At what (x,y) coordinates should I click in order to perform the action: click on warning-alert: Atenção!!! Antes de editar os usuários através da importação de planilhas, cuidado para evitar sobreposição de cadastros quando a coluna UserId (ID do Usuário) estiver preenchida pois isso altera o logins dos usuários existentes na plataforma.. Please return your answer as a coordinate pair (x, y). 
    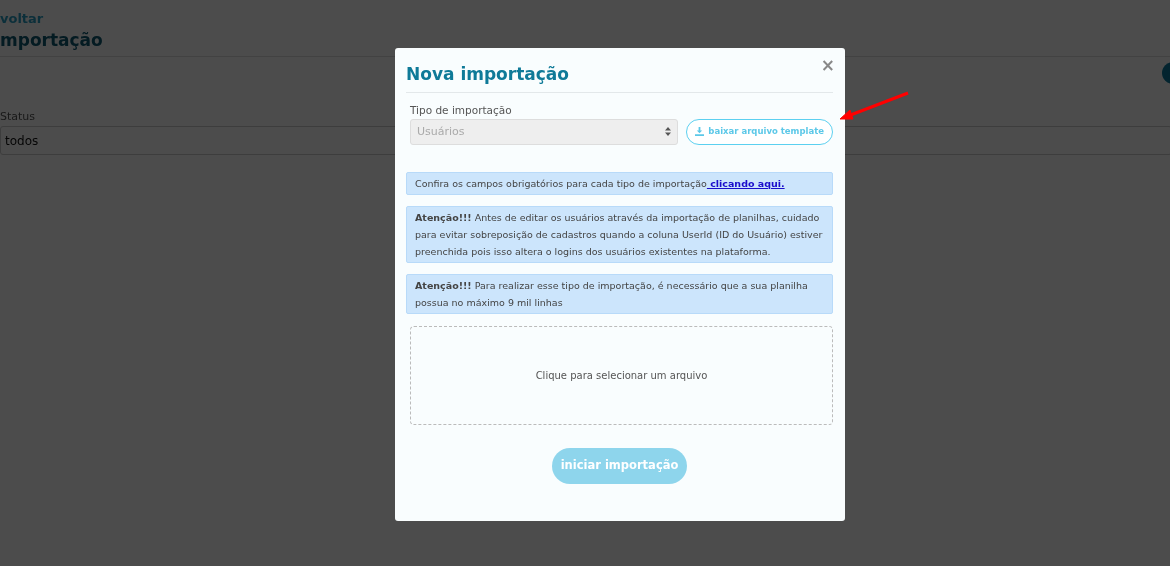
    Looking at the image, I should click on (619, 234).